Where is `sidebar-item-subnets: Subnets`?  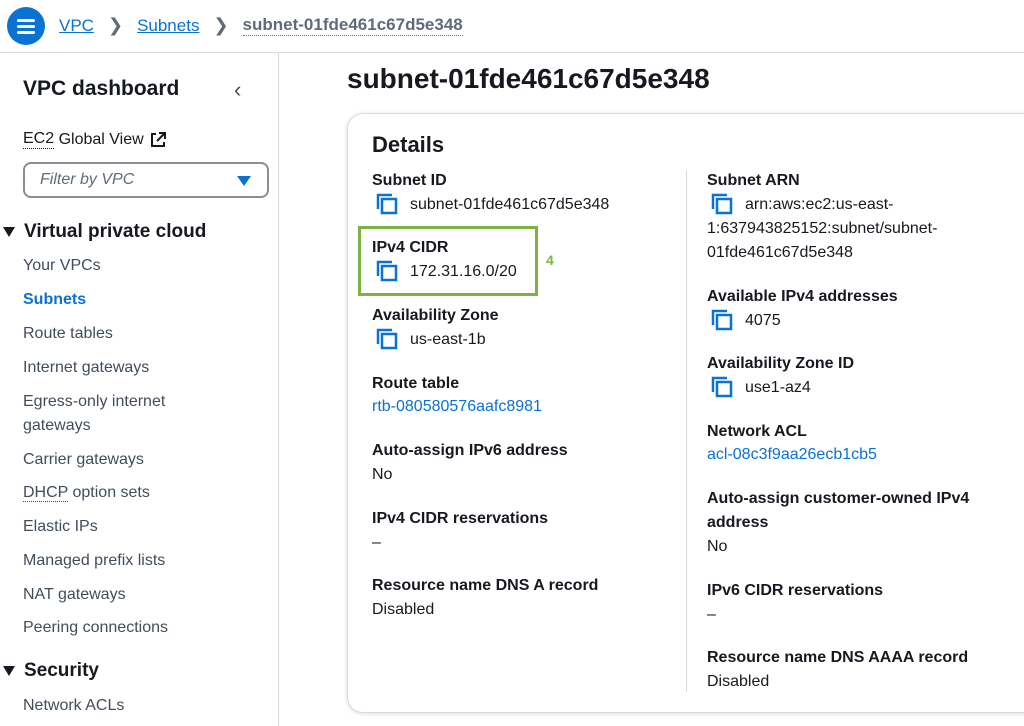
sidebar-item-subnets: Subnets is located at coordinates (54, 300).